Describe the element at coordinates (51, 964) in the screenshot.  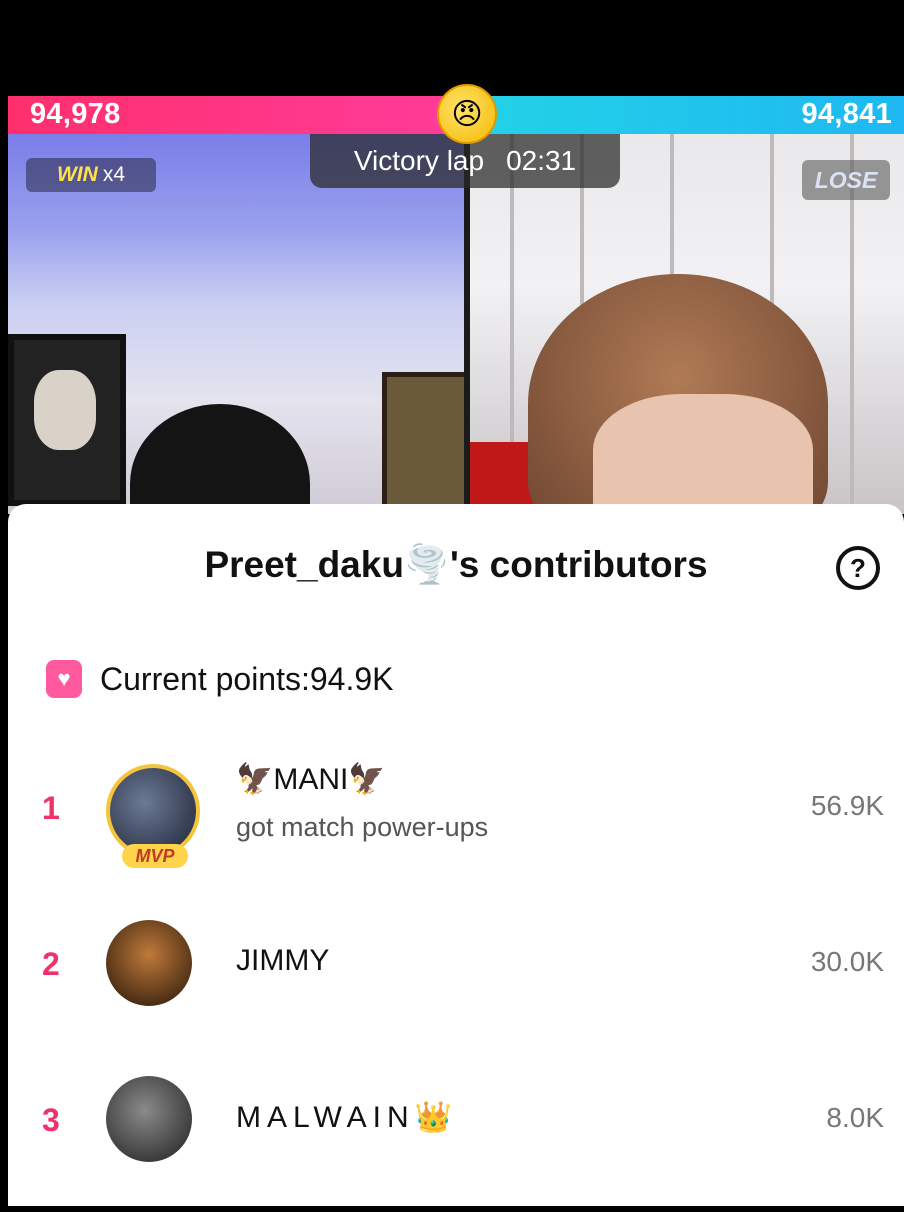
I see `rank-number: 2` at that location.